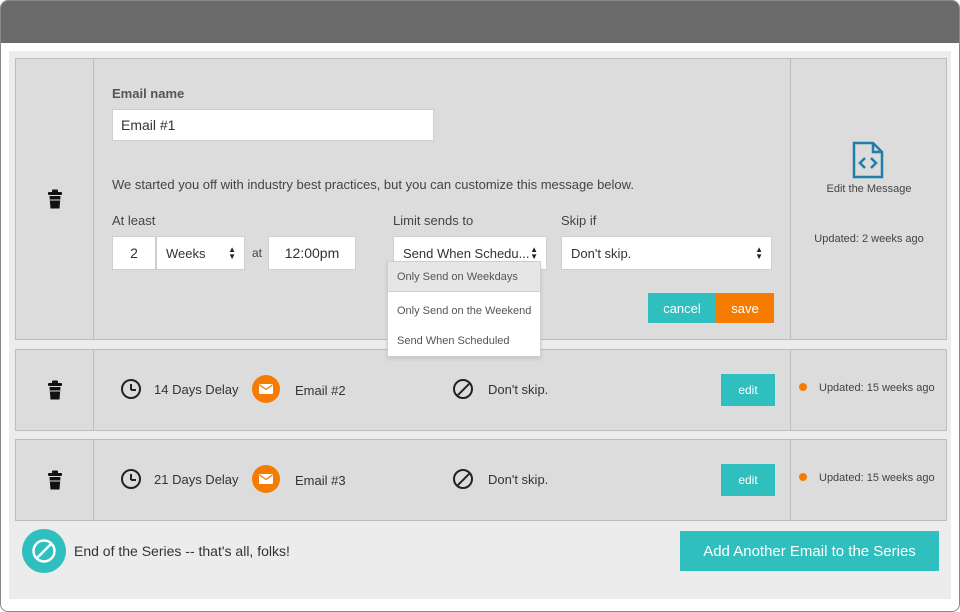 Image resolution: width=960 pixels, height=612 pixels. What do you see at coordinates (134, 253) in the screenshot?
I see `delay-amount-input: 2` at bounding box center [134, 253].